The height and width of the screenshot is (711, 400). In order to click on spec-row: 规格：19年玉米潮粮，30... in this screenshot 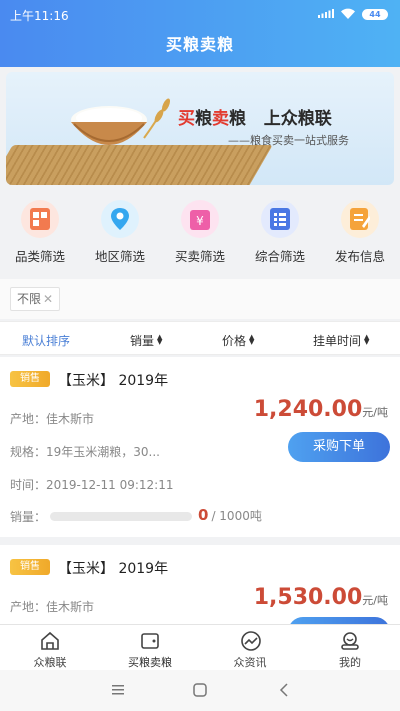, I will do `click(85, 452)`.